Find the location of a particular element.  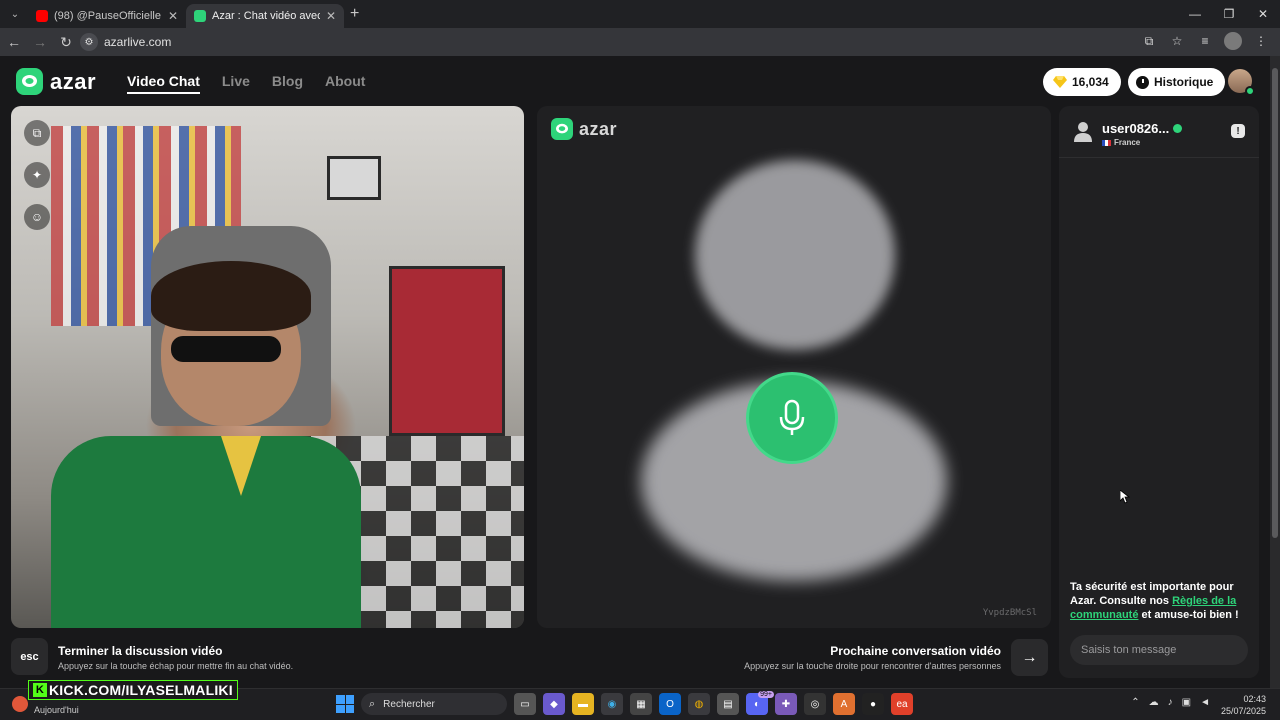

country-text: France is located at coordinates (1127, 142).